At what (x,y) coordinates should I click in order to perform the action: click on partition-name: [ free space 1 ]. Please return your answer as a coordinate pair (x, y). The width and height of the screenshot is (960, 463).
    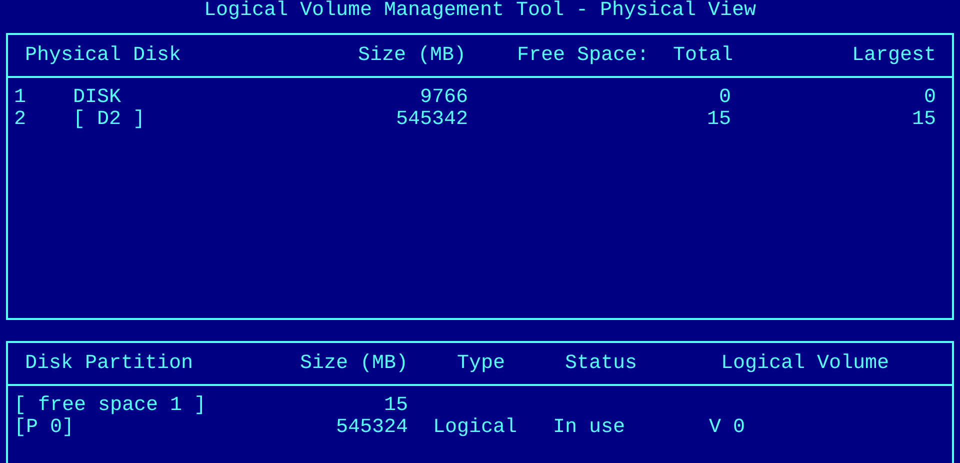
    Looking at the image, I should click on (157, 406).